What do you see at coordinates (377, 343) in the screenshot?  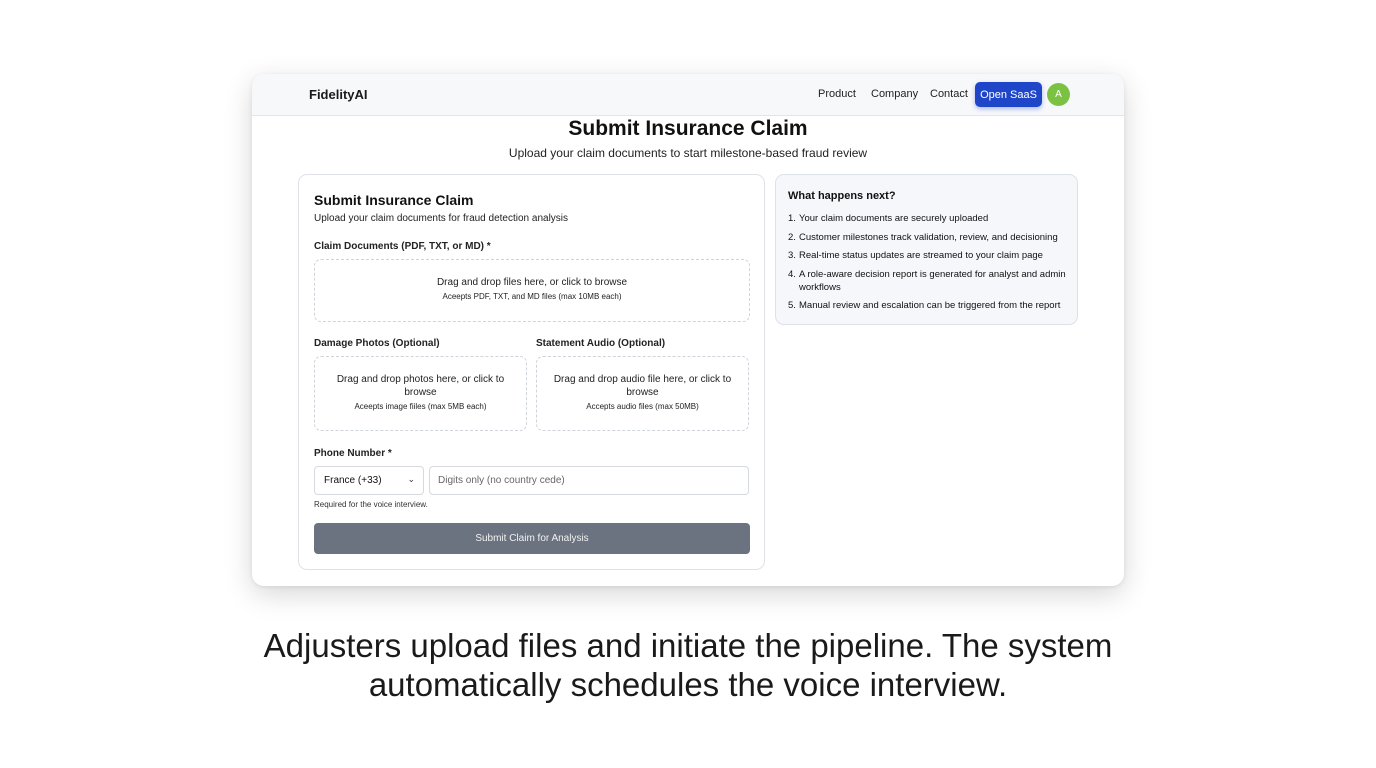 I see `damage-photos-label: Damage Photos (Optional)` at bounding box center [377, 343].